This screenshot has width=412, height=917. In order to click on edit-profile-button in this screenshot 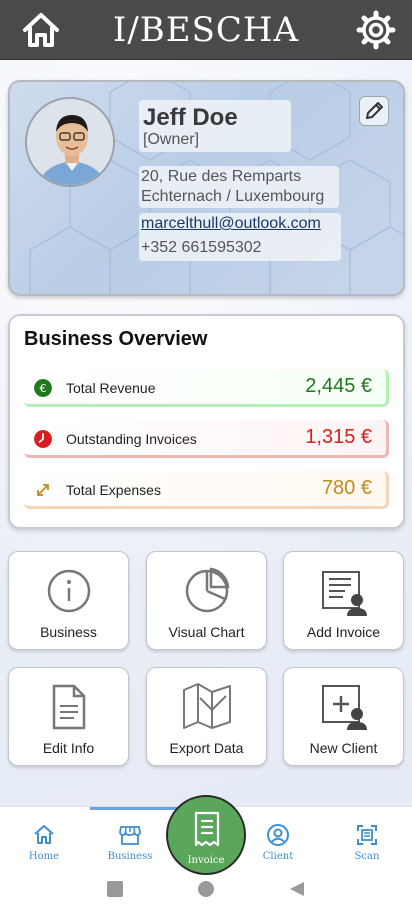, I will do `click(374, 111)`.